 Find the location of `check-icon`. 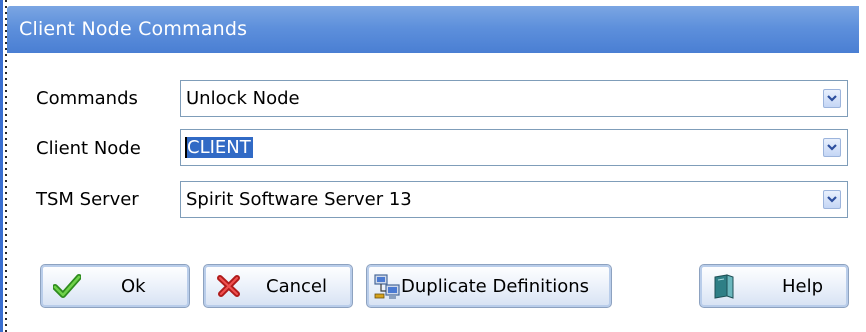

check-icon is located at coordinates (67, 288).